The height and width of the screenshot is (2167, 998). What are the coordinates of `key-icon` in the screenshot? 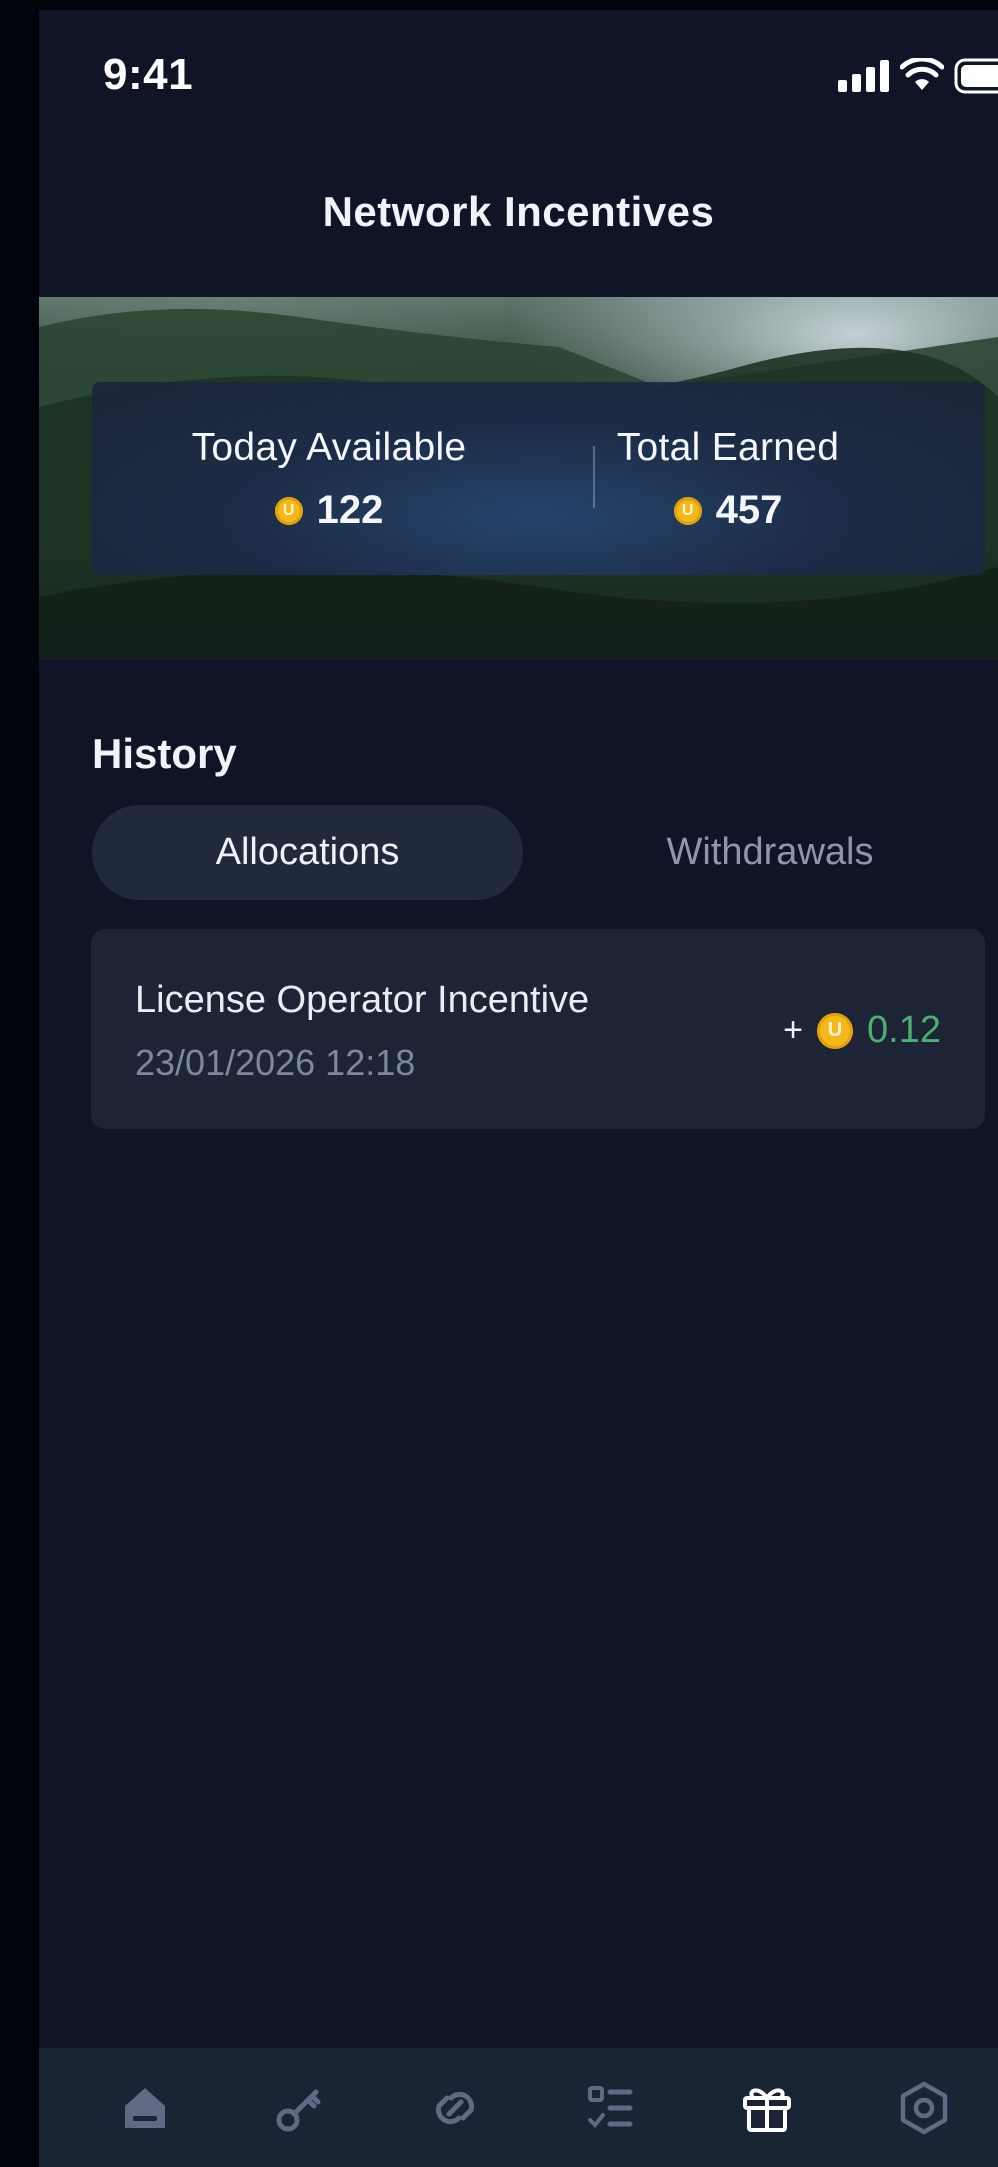 It's located at (298, 2110).